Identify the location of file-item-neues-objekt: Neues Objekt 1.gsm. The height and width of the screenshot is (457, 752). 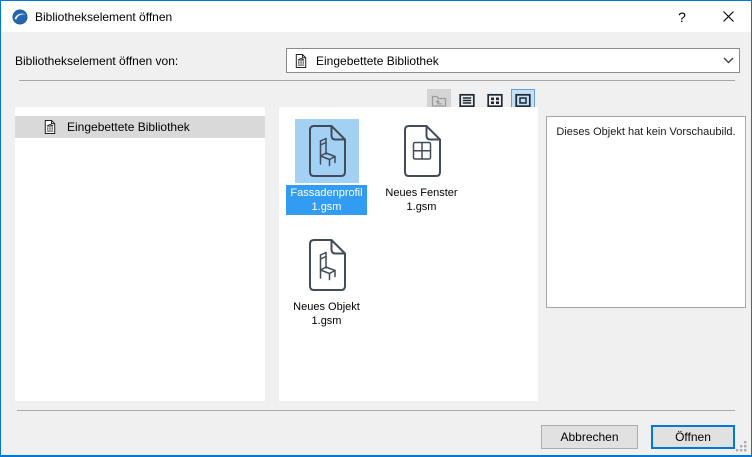
(326, 281).